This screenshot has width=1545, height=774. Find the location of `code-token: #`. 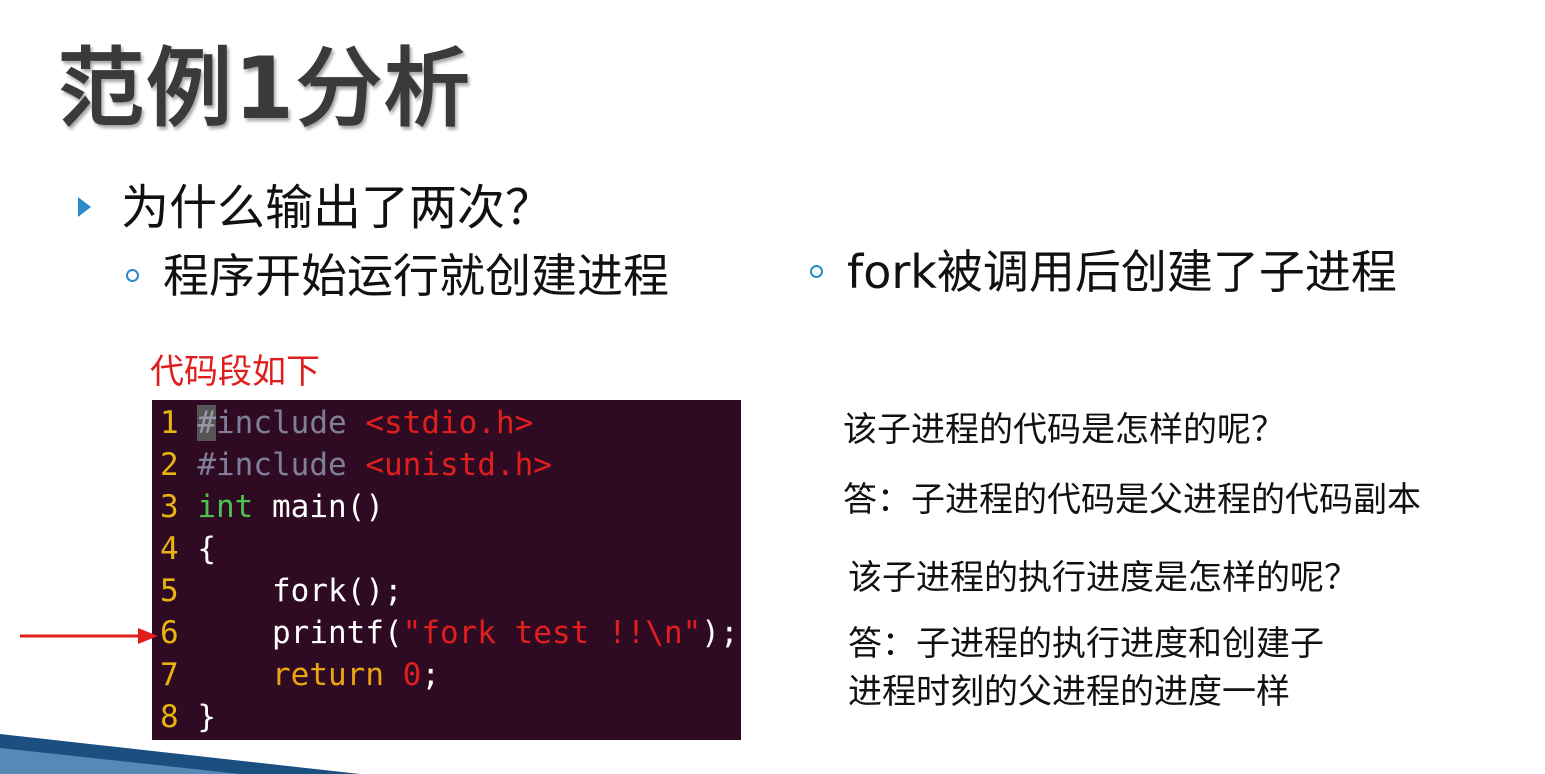

code-token: # is located at coordinates (207, 423).